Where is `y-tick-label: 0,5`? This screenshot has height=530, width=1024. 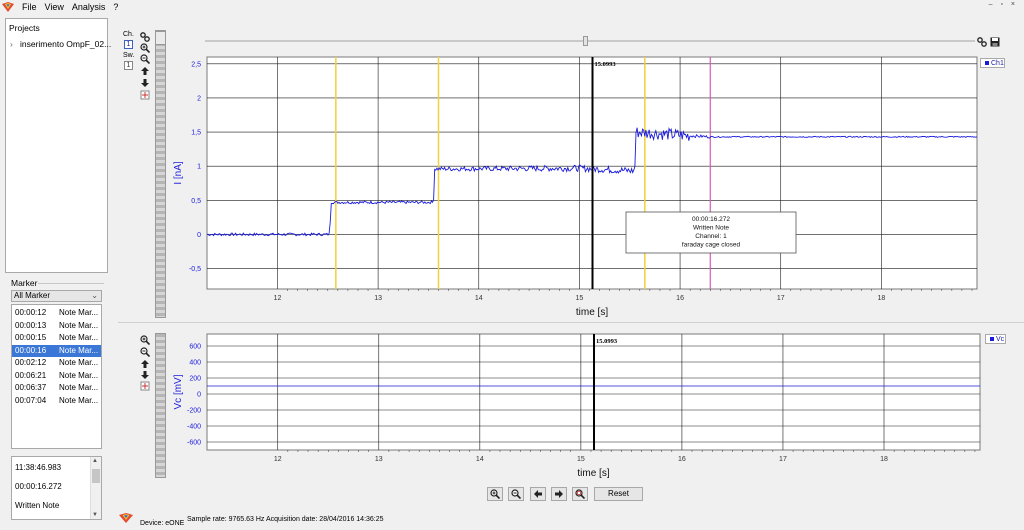
y-tick-label: 0,5 is located at coordinates (196, 201).